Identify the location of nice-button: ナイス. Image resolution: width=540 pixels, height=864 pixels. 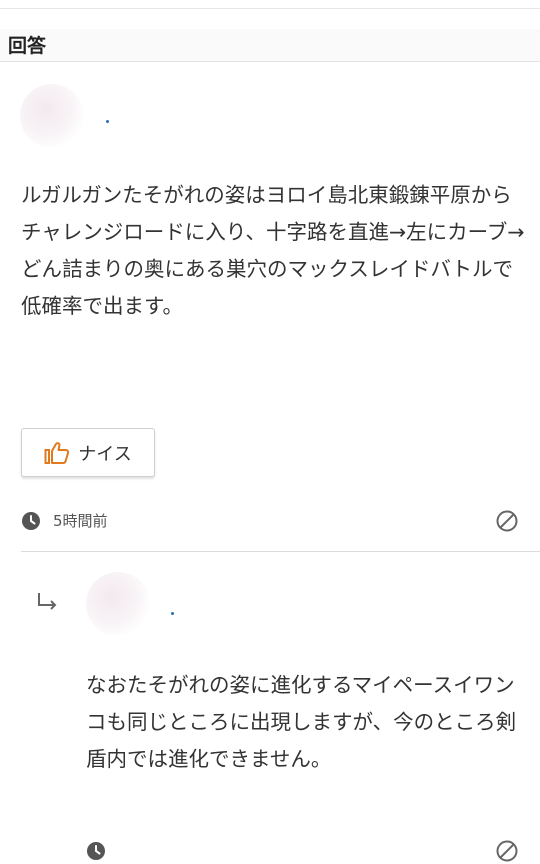
(88, 452).